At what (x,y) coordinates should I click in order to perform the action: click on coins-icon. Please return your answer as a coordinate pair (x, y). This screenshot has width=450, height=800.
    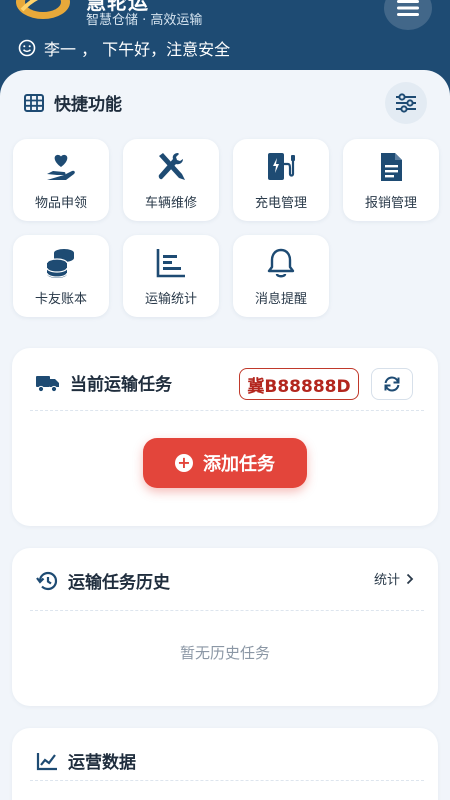
    Looking at the image, I should click on (60, 263).